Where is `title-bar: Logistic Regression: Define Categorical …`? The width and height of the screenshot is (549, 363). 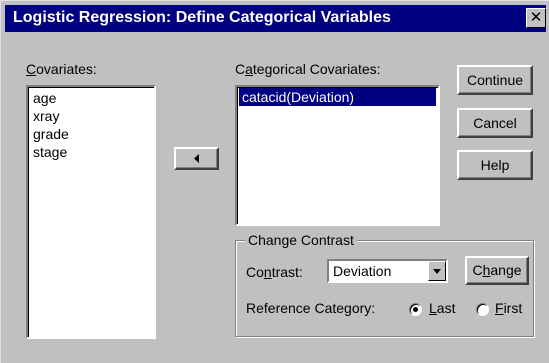
title-bar: Logistic Regression: Define Categorical … is located at coordinates (275, 18).